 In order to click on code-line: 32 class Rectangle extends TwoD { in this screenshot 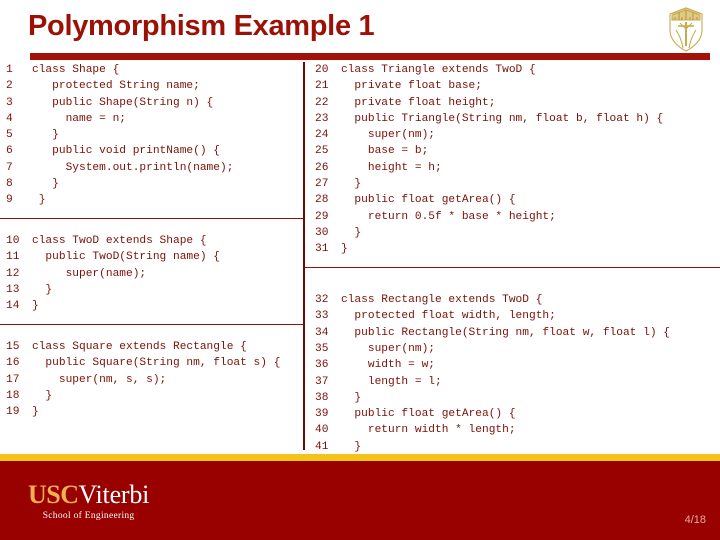, I will do `click(512, 300)`.